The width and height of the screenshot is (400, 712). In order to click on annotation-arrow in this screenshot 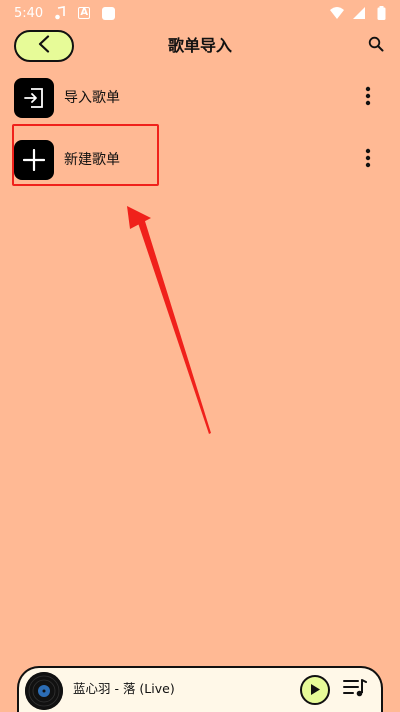, I will do `click(169, 320)`.